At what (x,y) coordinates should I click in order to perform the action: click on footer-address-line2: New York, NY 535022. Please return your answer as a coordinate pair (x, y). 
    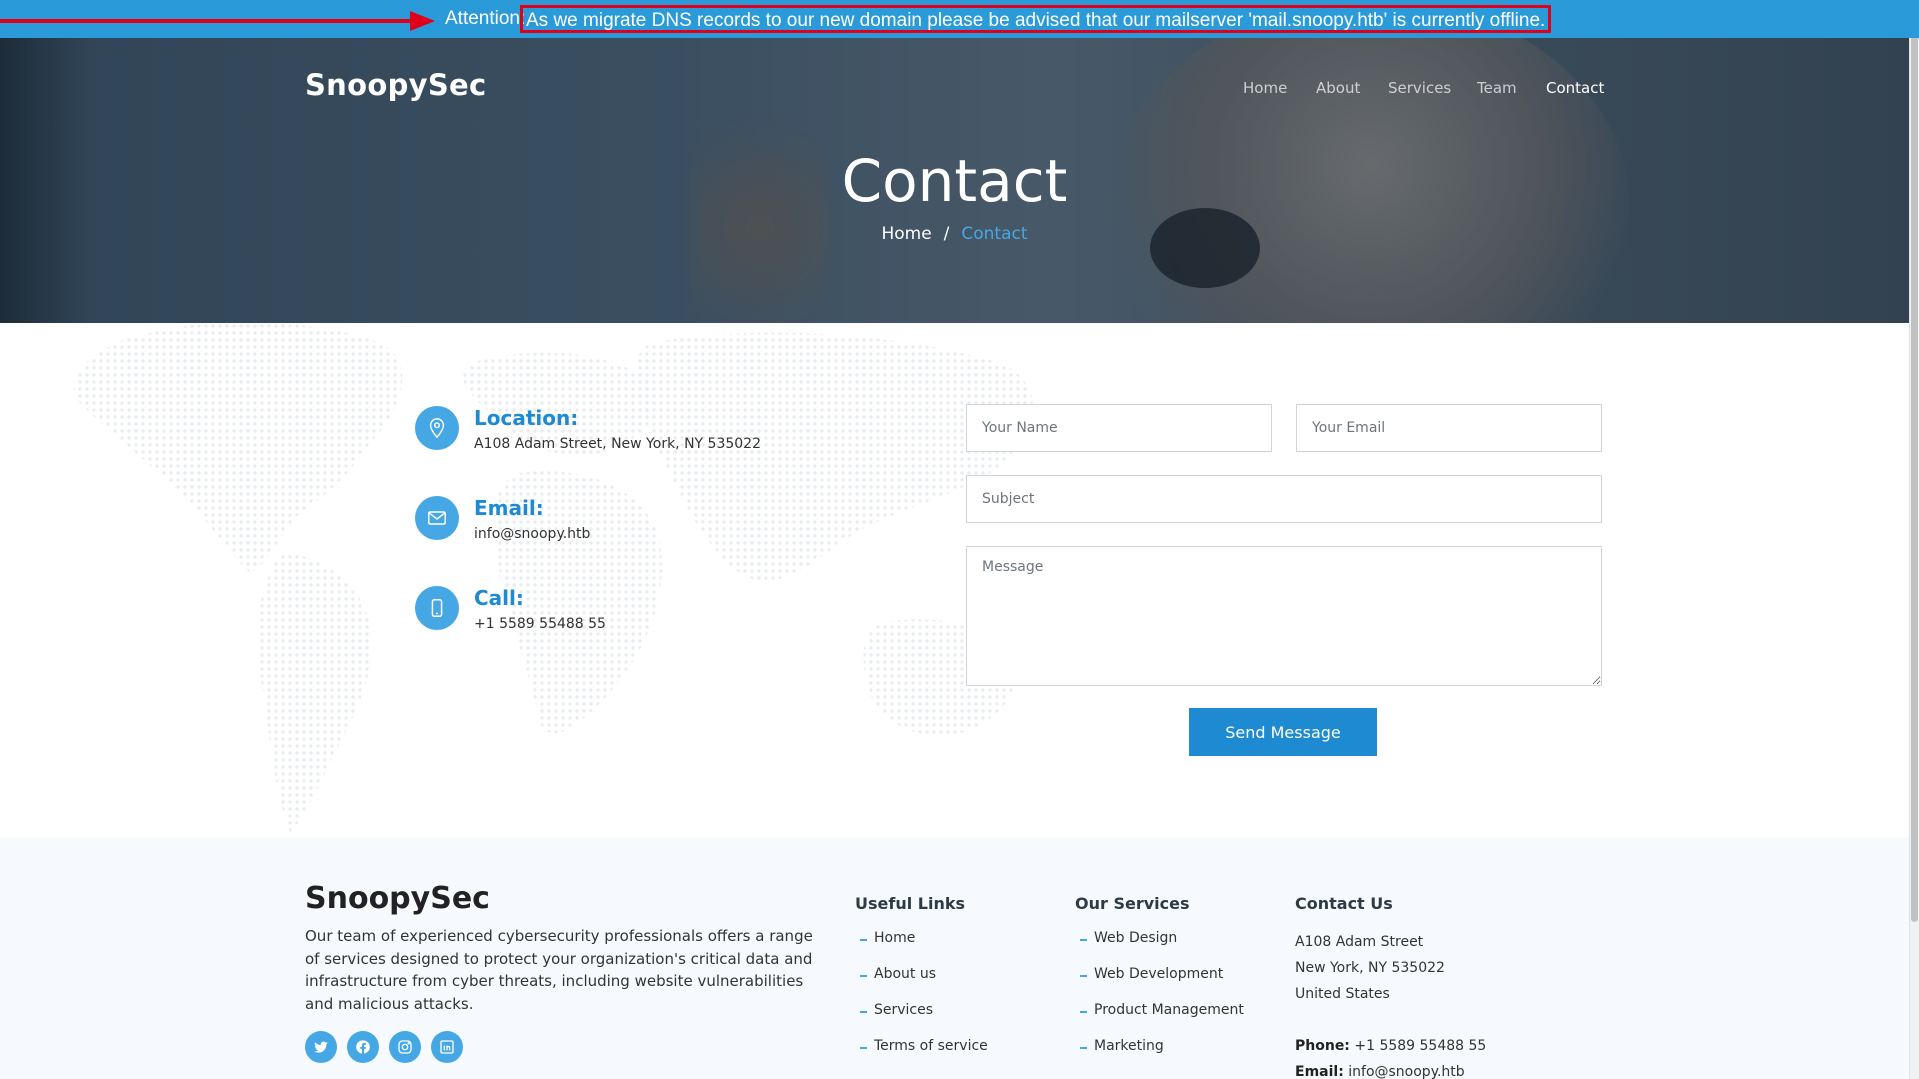
    Looking at the image, I should click on (1370, 968).